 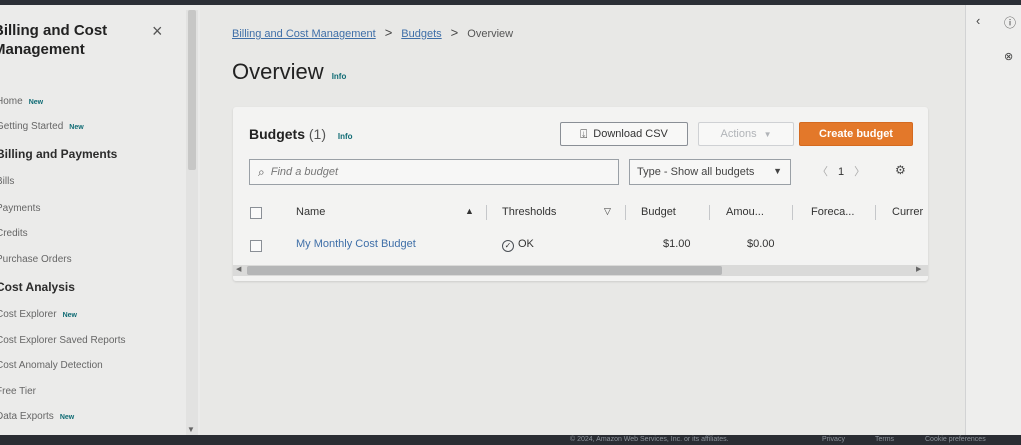 What do you see at coordinates (28, 314) in the screenshot?
I see `sidebar-item-label: Cost Explorer` at bounding box center [28, 314].